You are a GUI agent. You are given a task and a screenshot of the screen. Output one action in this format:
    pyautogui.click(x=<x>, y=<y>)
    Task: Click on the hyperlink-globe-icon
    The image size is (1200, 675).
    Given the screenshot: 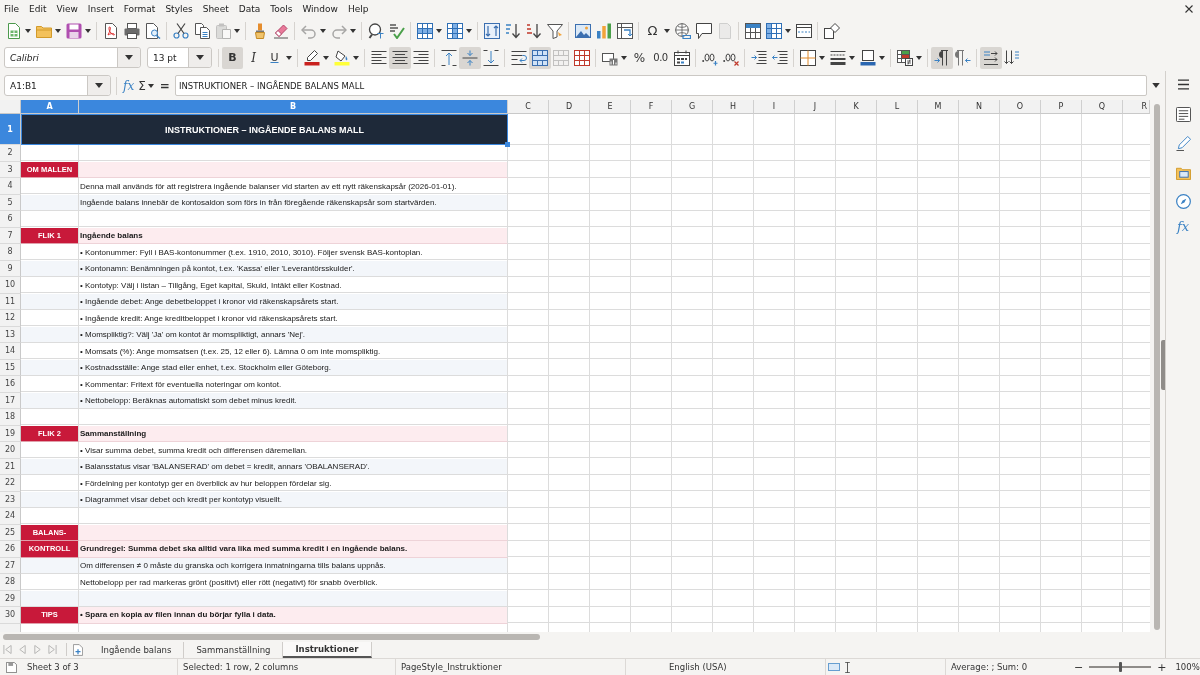 What is the action you would take?
    pyautogui.click(x=682, y=30)
    